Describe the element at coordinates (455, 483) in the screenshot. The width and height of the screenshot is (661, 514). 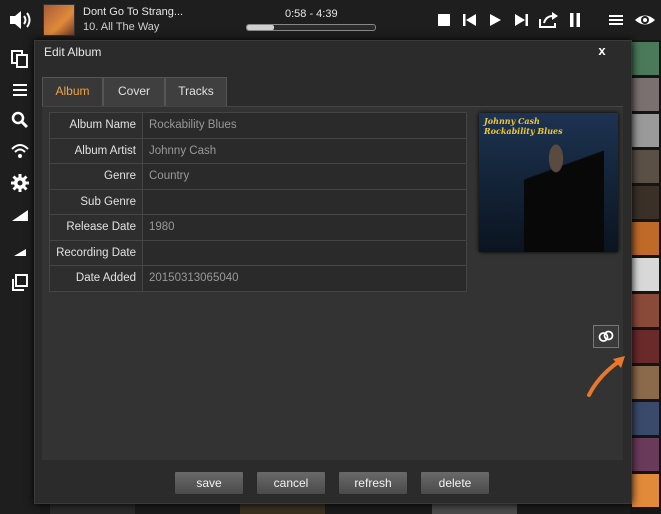
I see `delete-button: delete` at that location.